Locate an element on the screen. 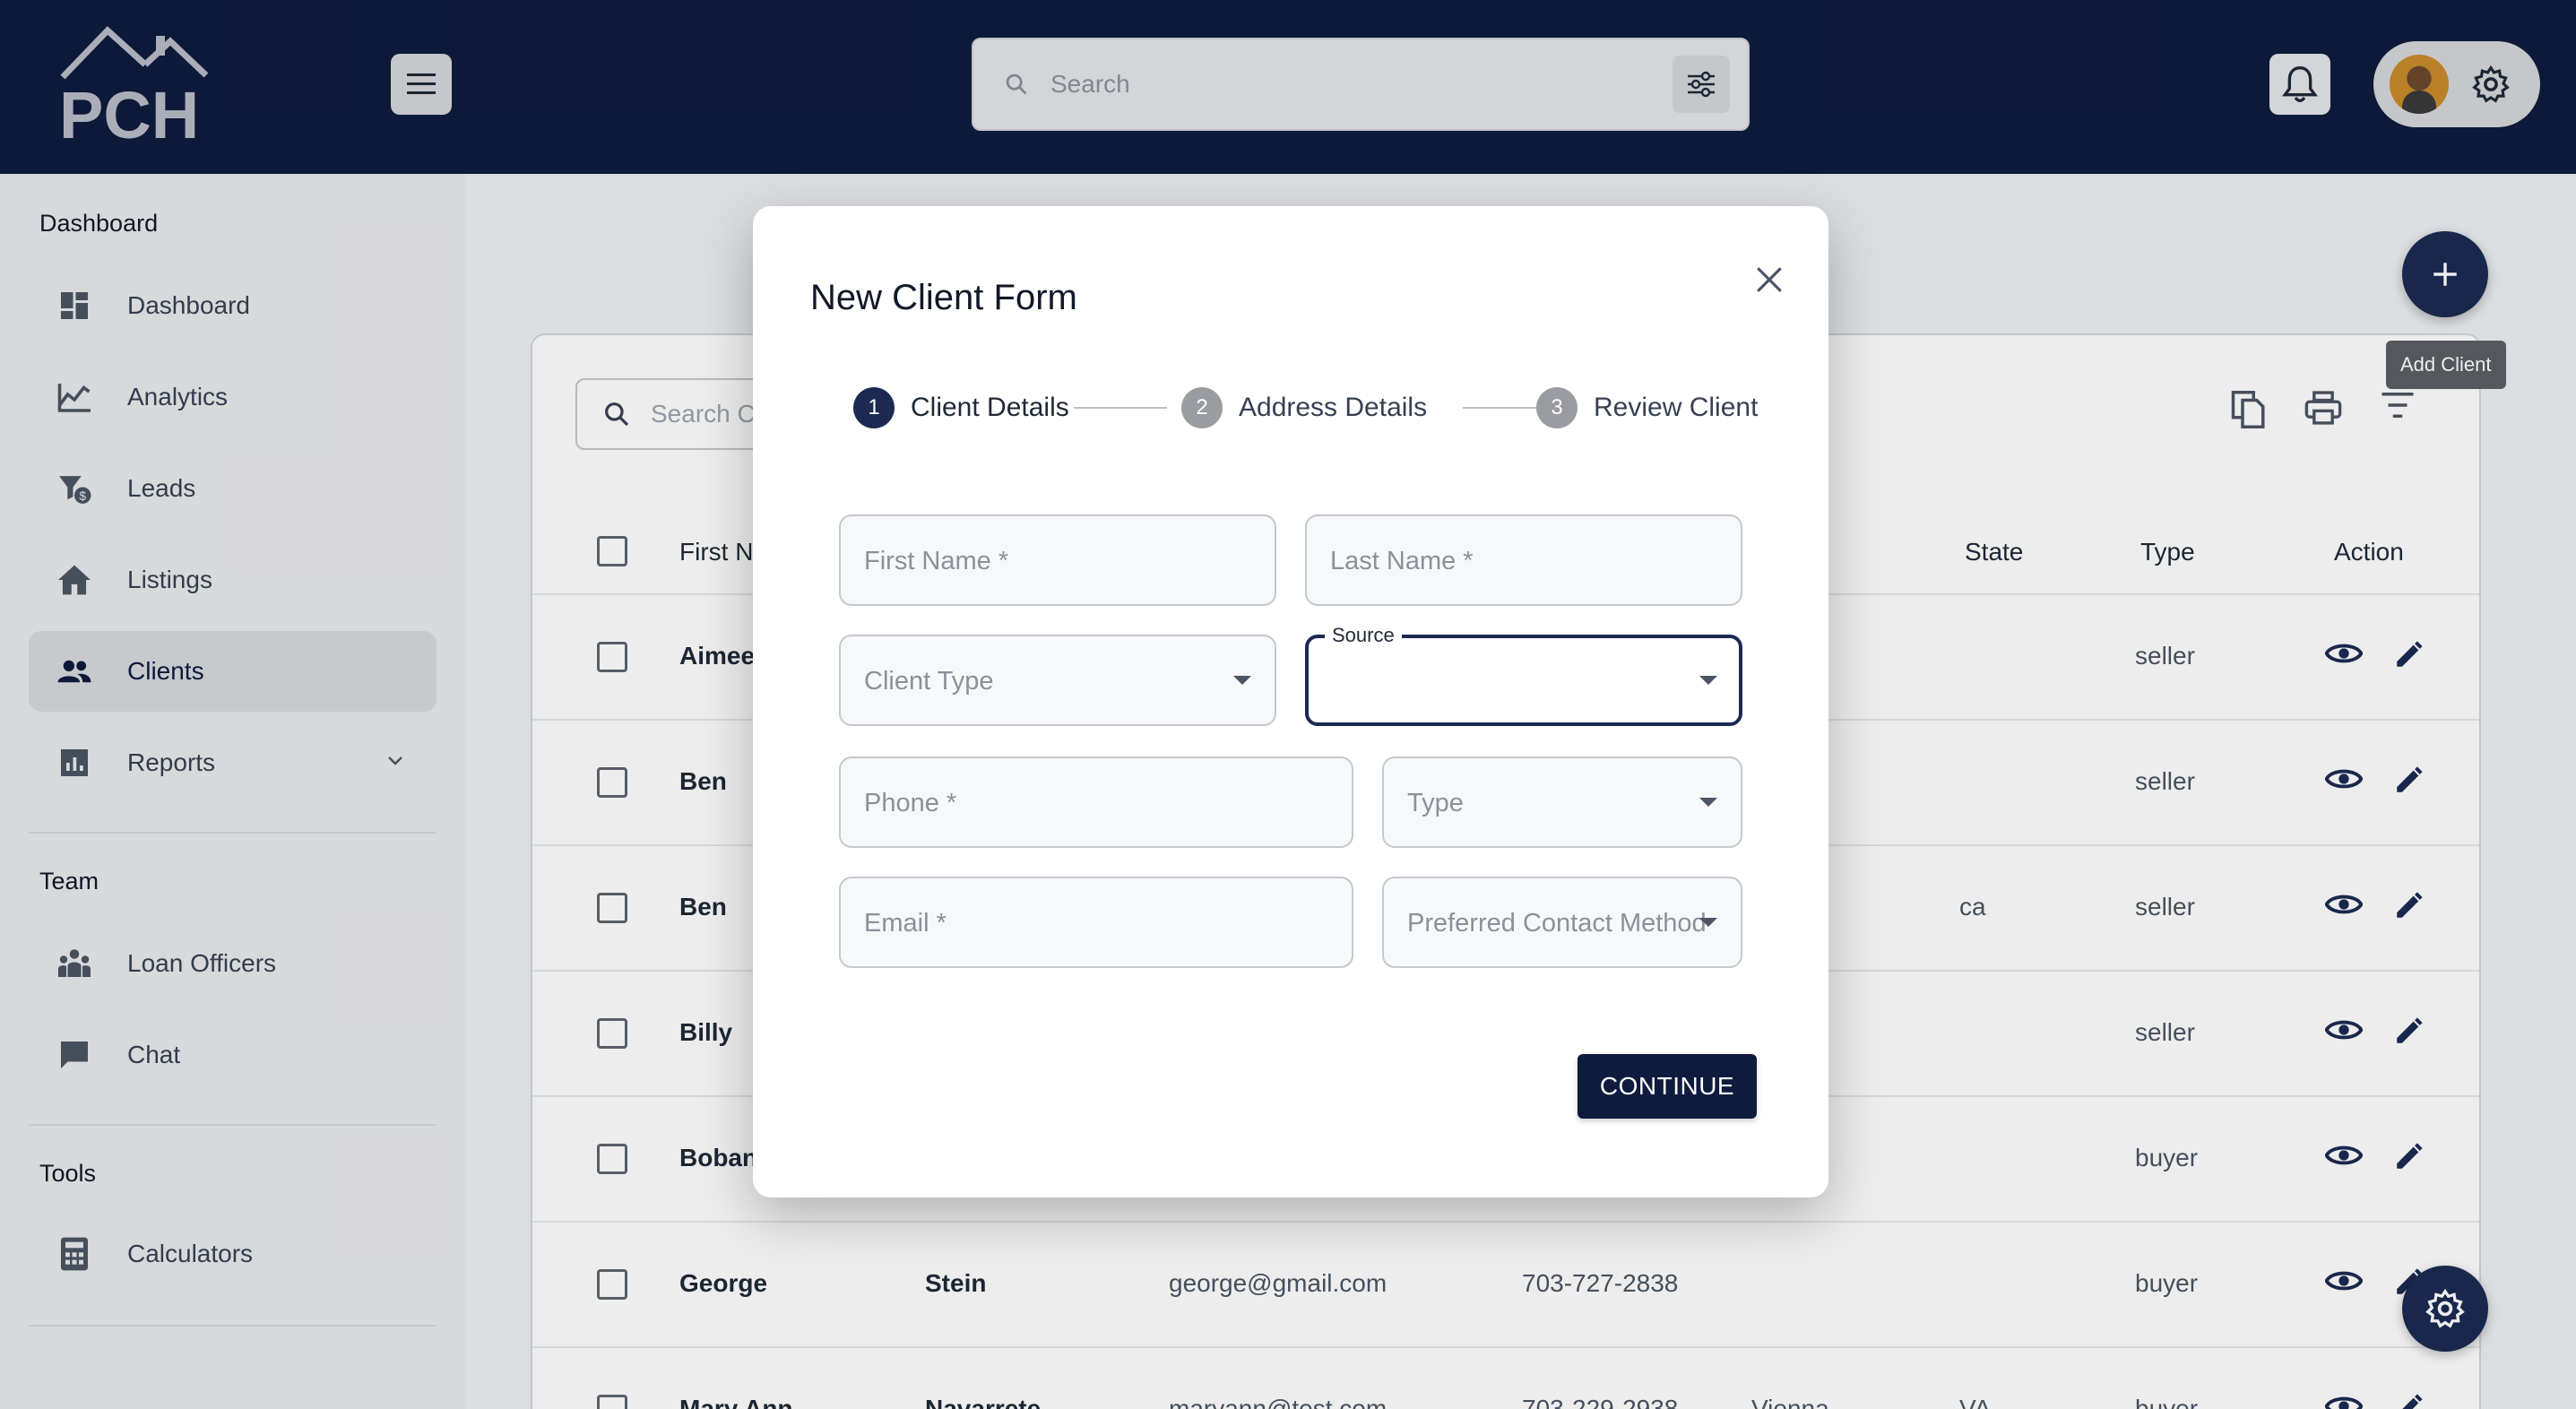  contact-method-placeholder: Preferred Contact Method is located at coordinates (1557, 924).